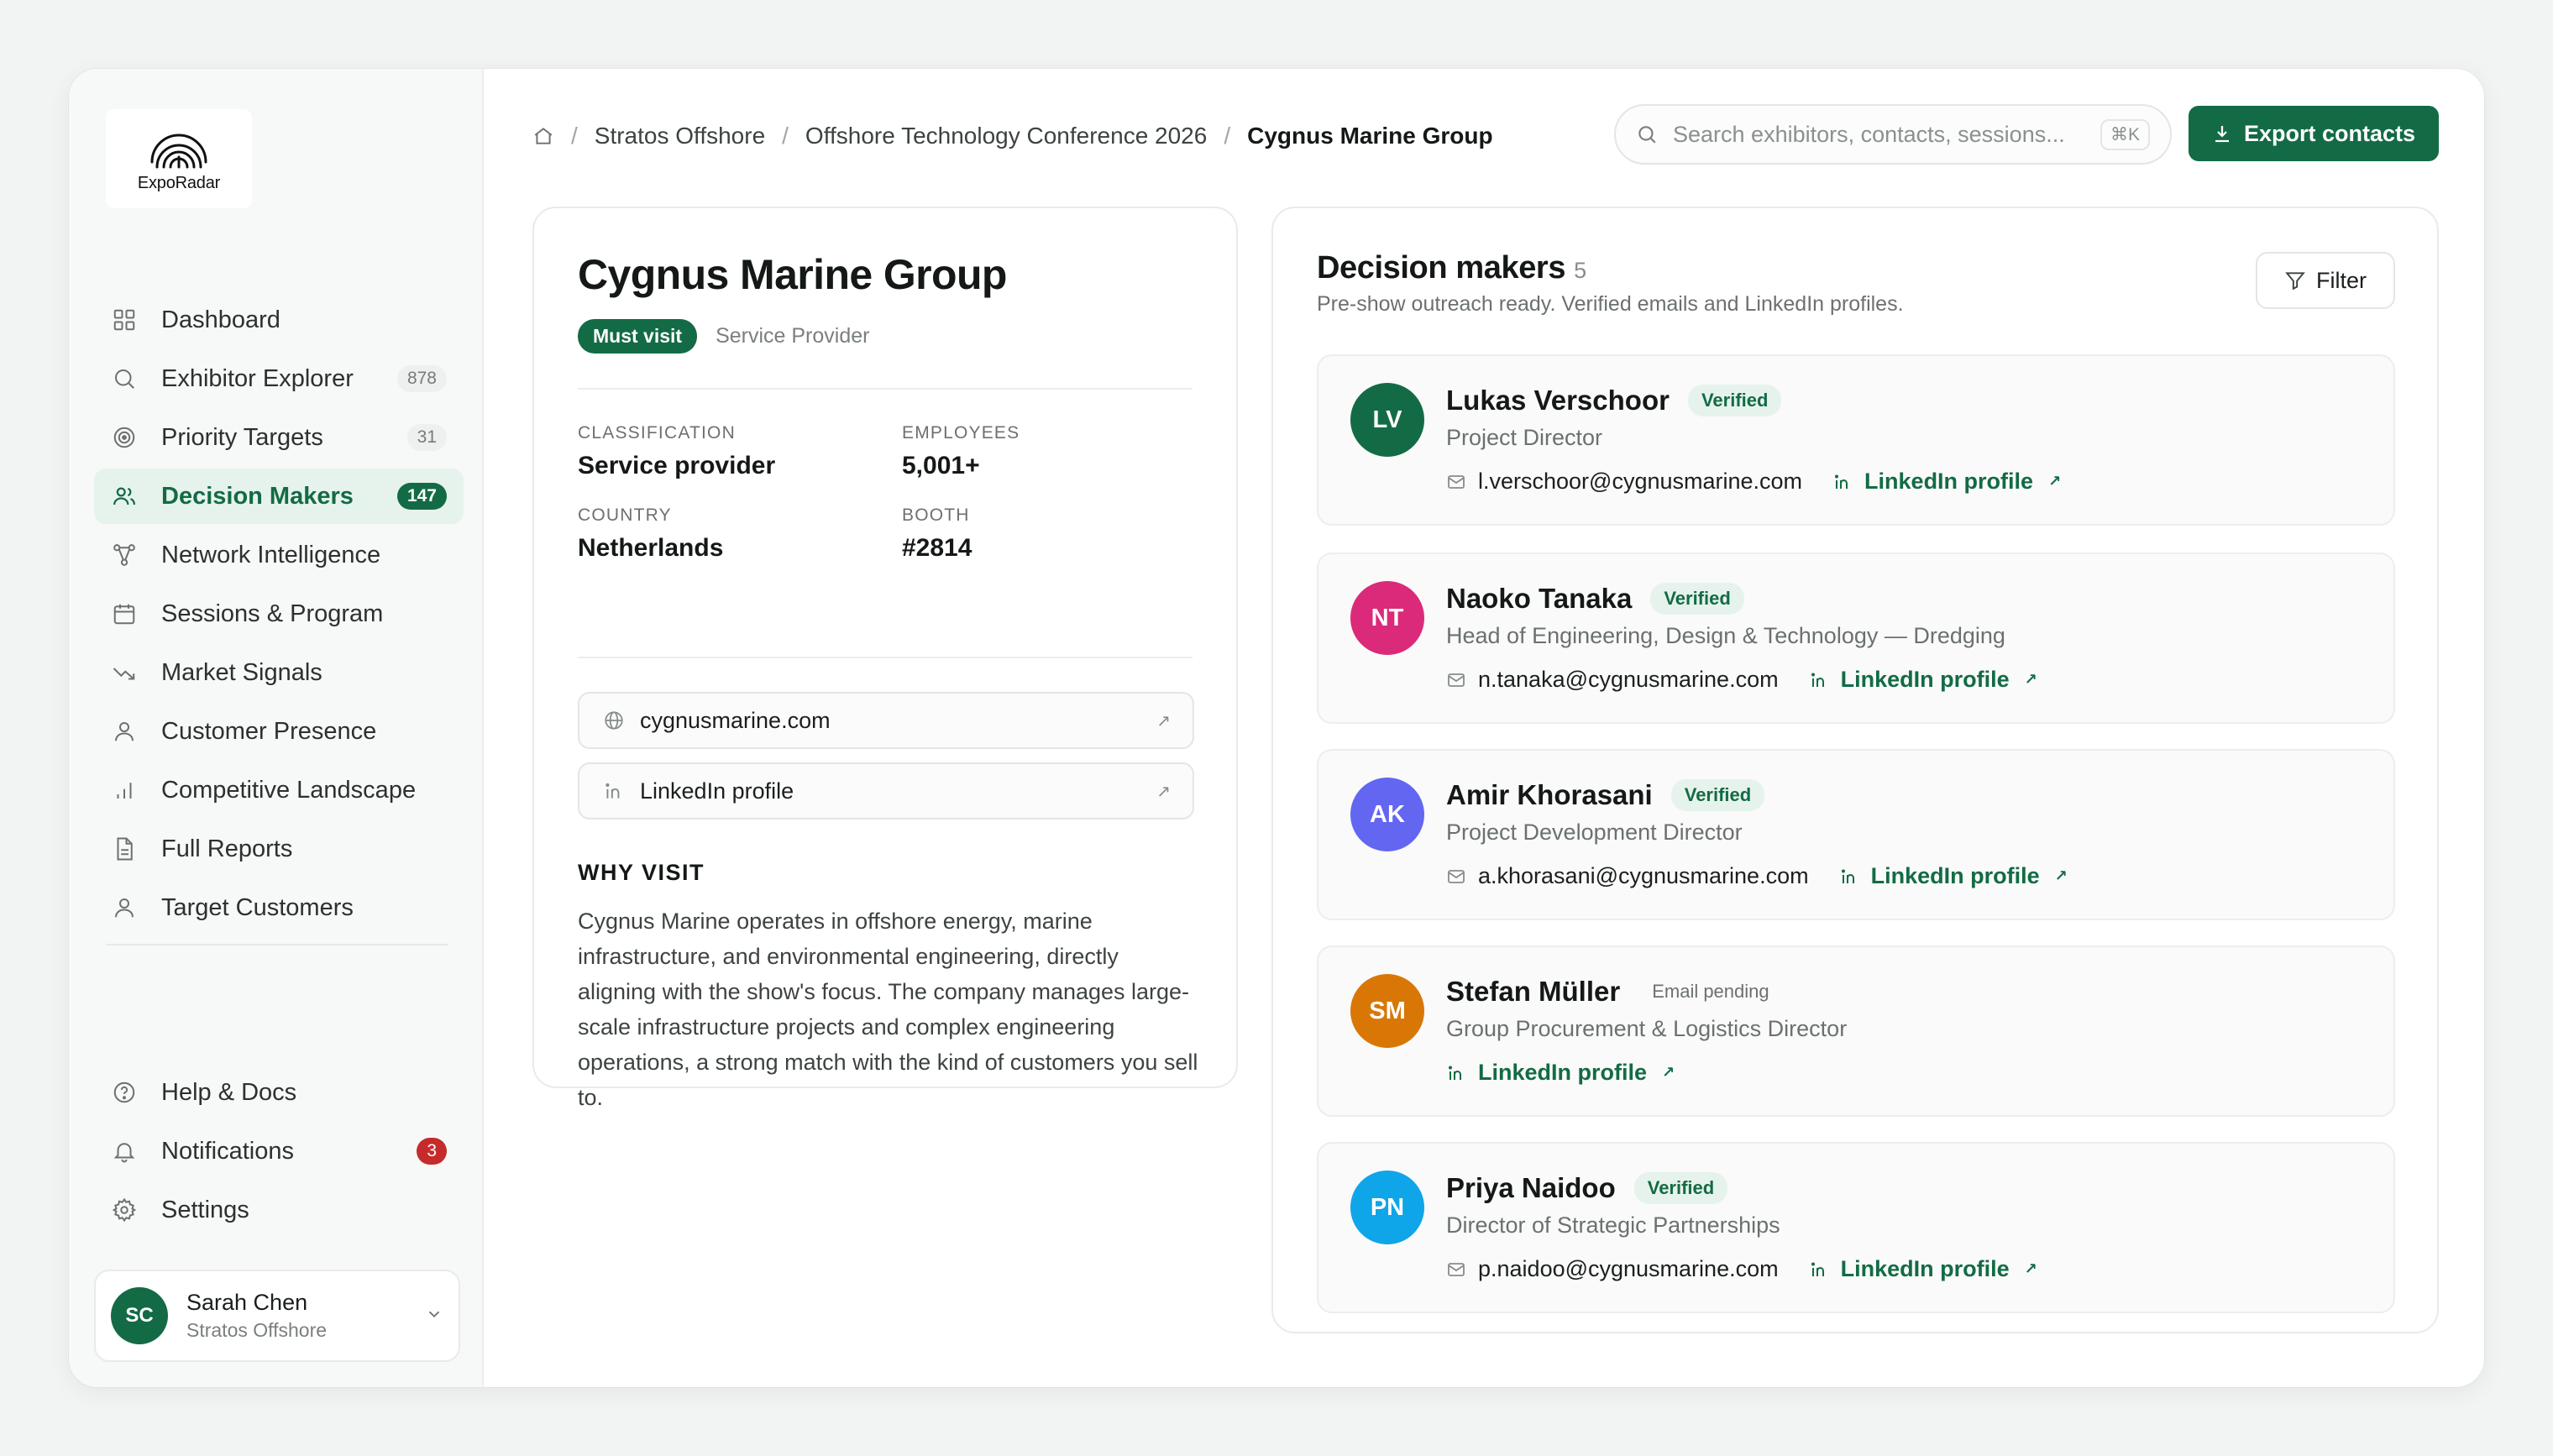 The height and width of the screenshot is (1456, 2553). What do you see at coordinates (434, 1316) in the screenshot?
I see `chevron-down-icon` at bounding box center [434, 1316].